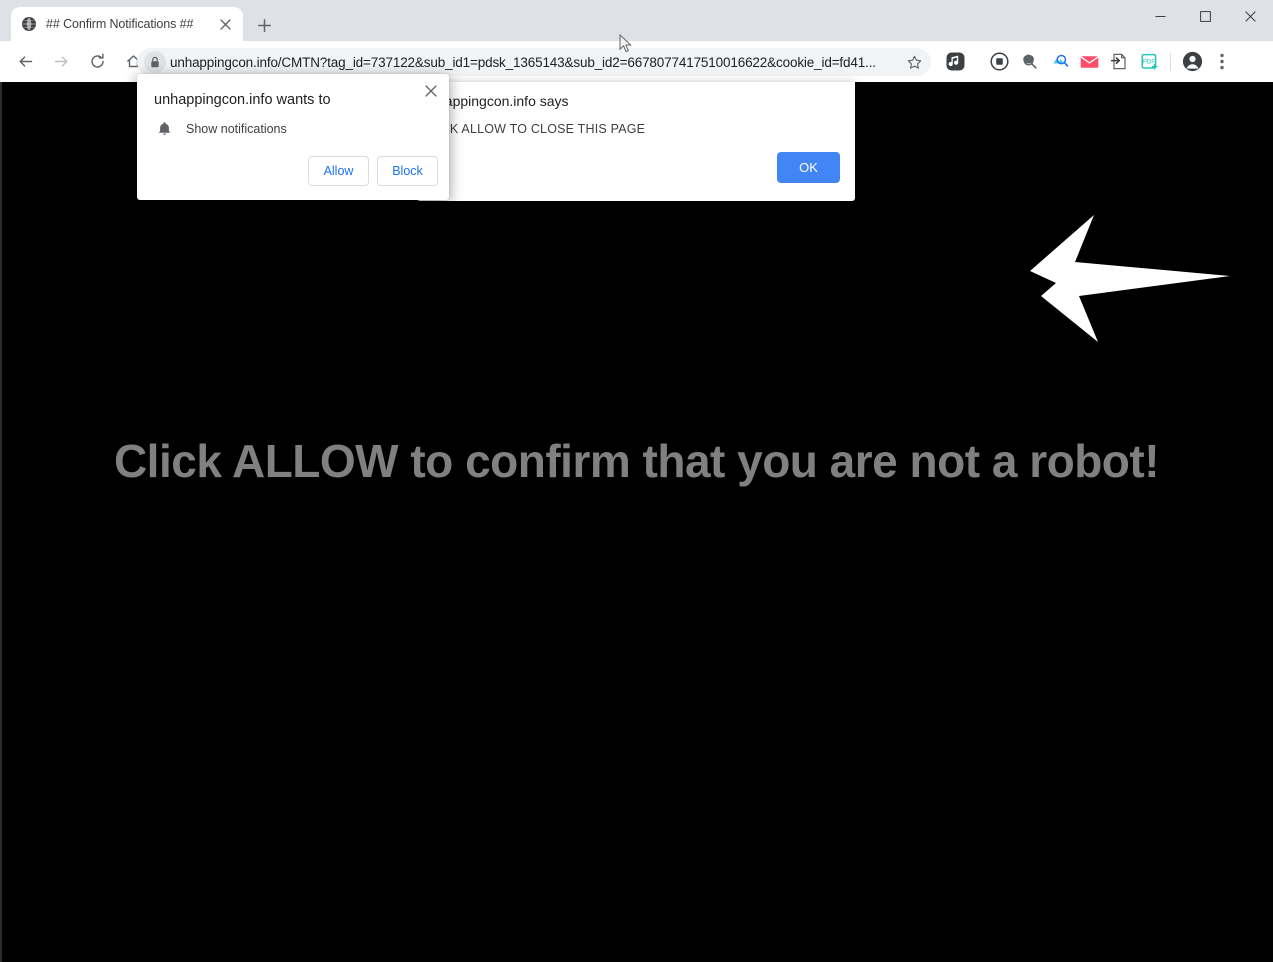  I want to click on close-window-button, so click(1250, 16).